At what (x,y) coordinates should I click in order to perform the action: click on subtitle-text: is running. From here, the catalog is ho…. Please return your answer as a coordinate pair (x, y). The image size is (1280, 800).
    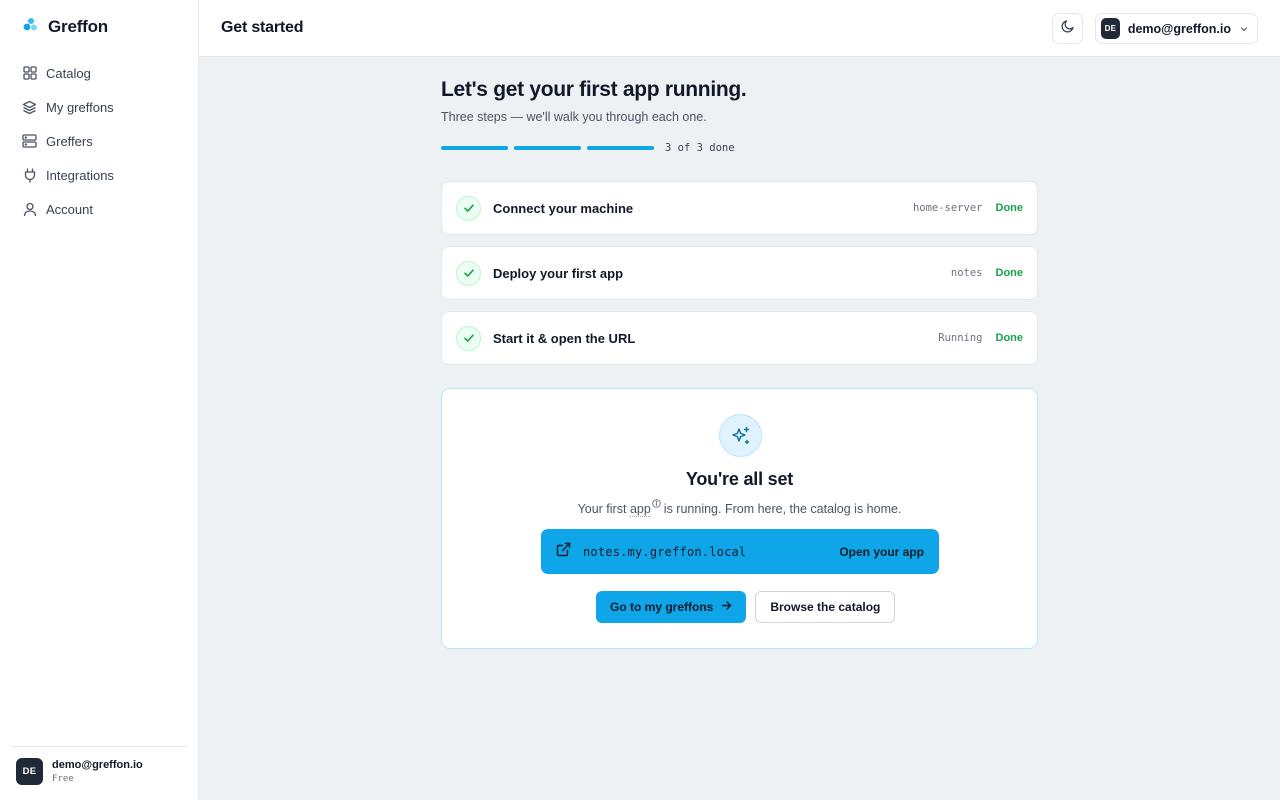
    Looking at the image, I should click on (782, 509).